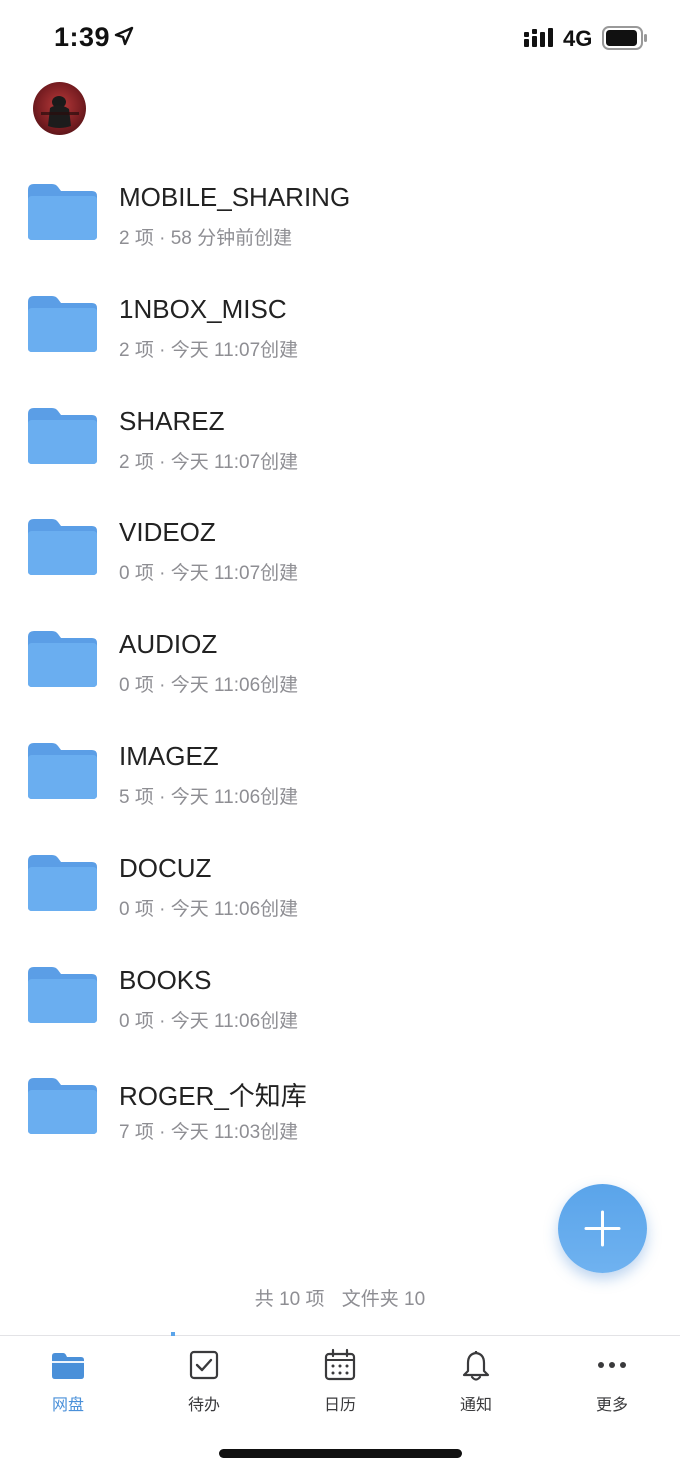  Describe the element at coordinates (340, 1364) in the screenshot. I see `calendar-icon` at that location.